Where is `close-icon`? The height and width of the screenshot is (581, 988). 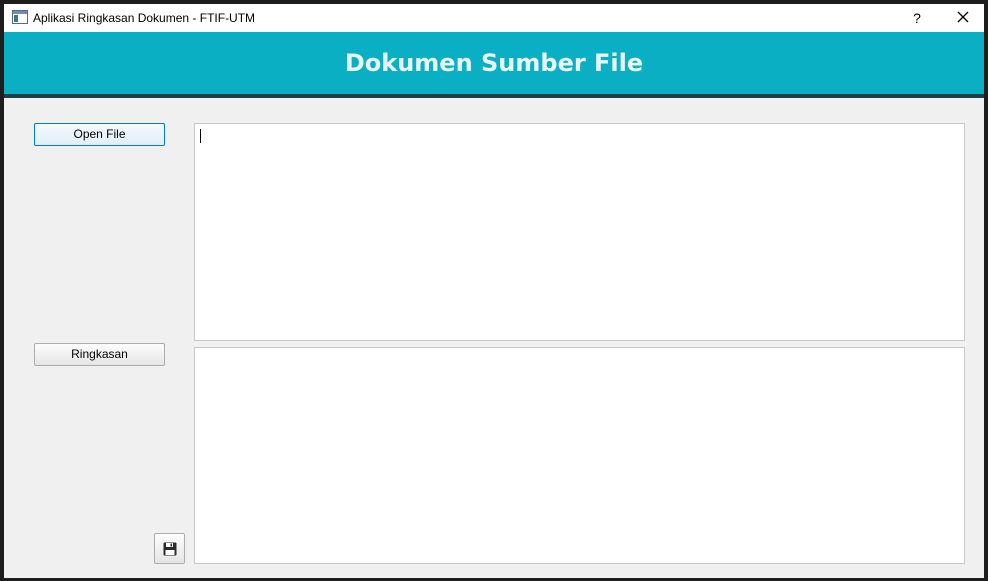 close-icon is located at coordinates (963, 17).